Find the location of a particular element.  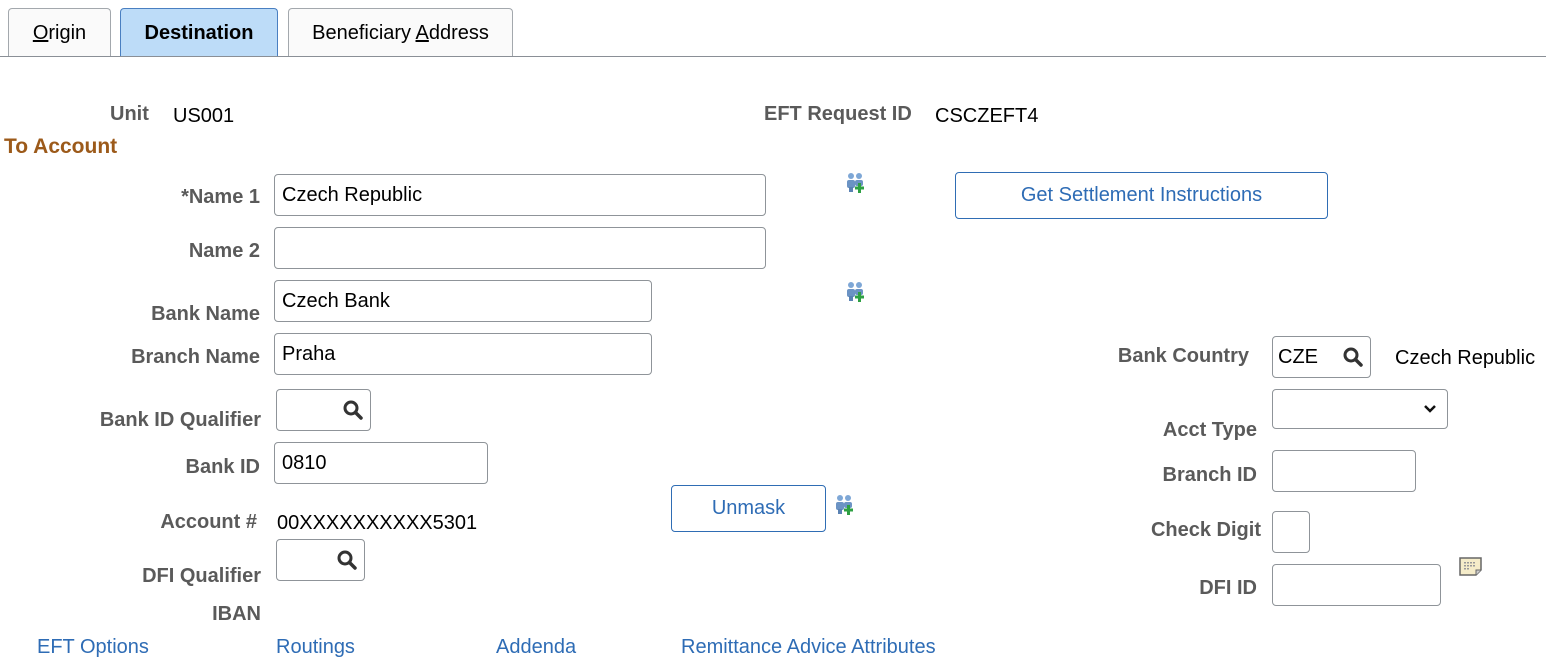

bank-country-label: Bank Country is located at coordinates (1183, 356).